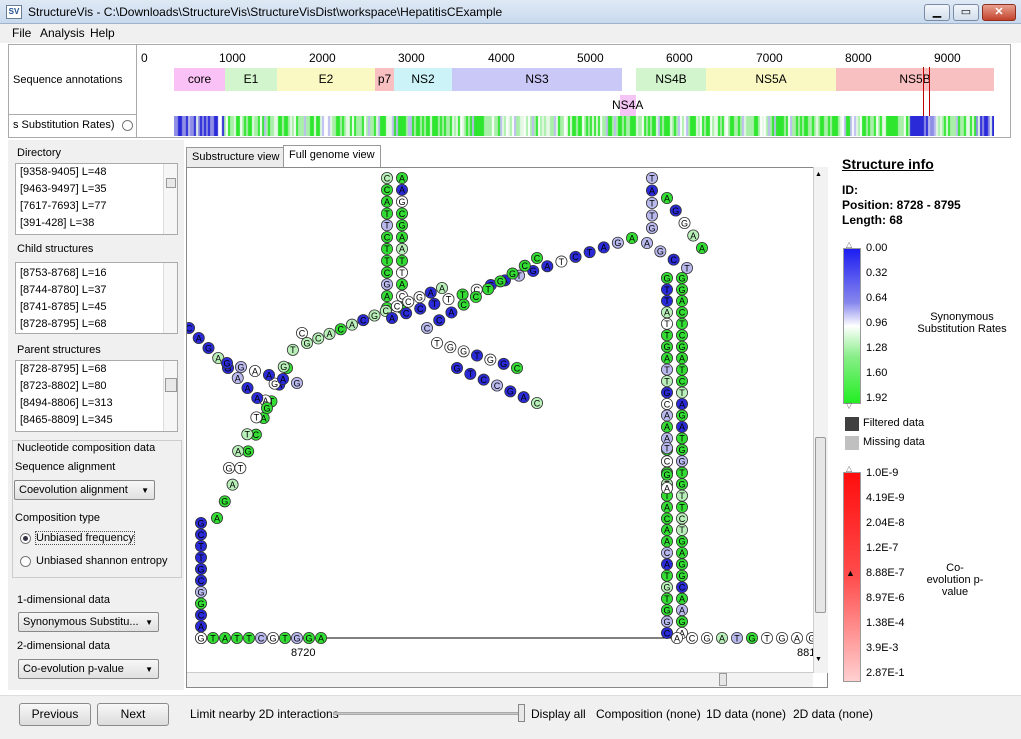 The height and width of the screenshot is (739, 1021). What do you see at coordinates (999, 12) in the screenshot?
I see `close-button: ✕` at bounding box center [999, 12].